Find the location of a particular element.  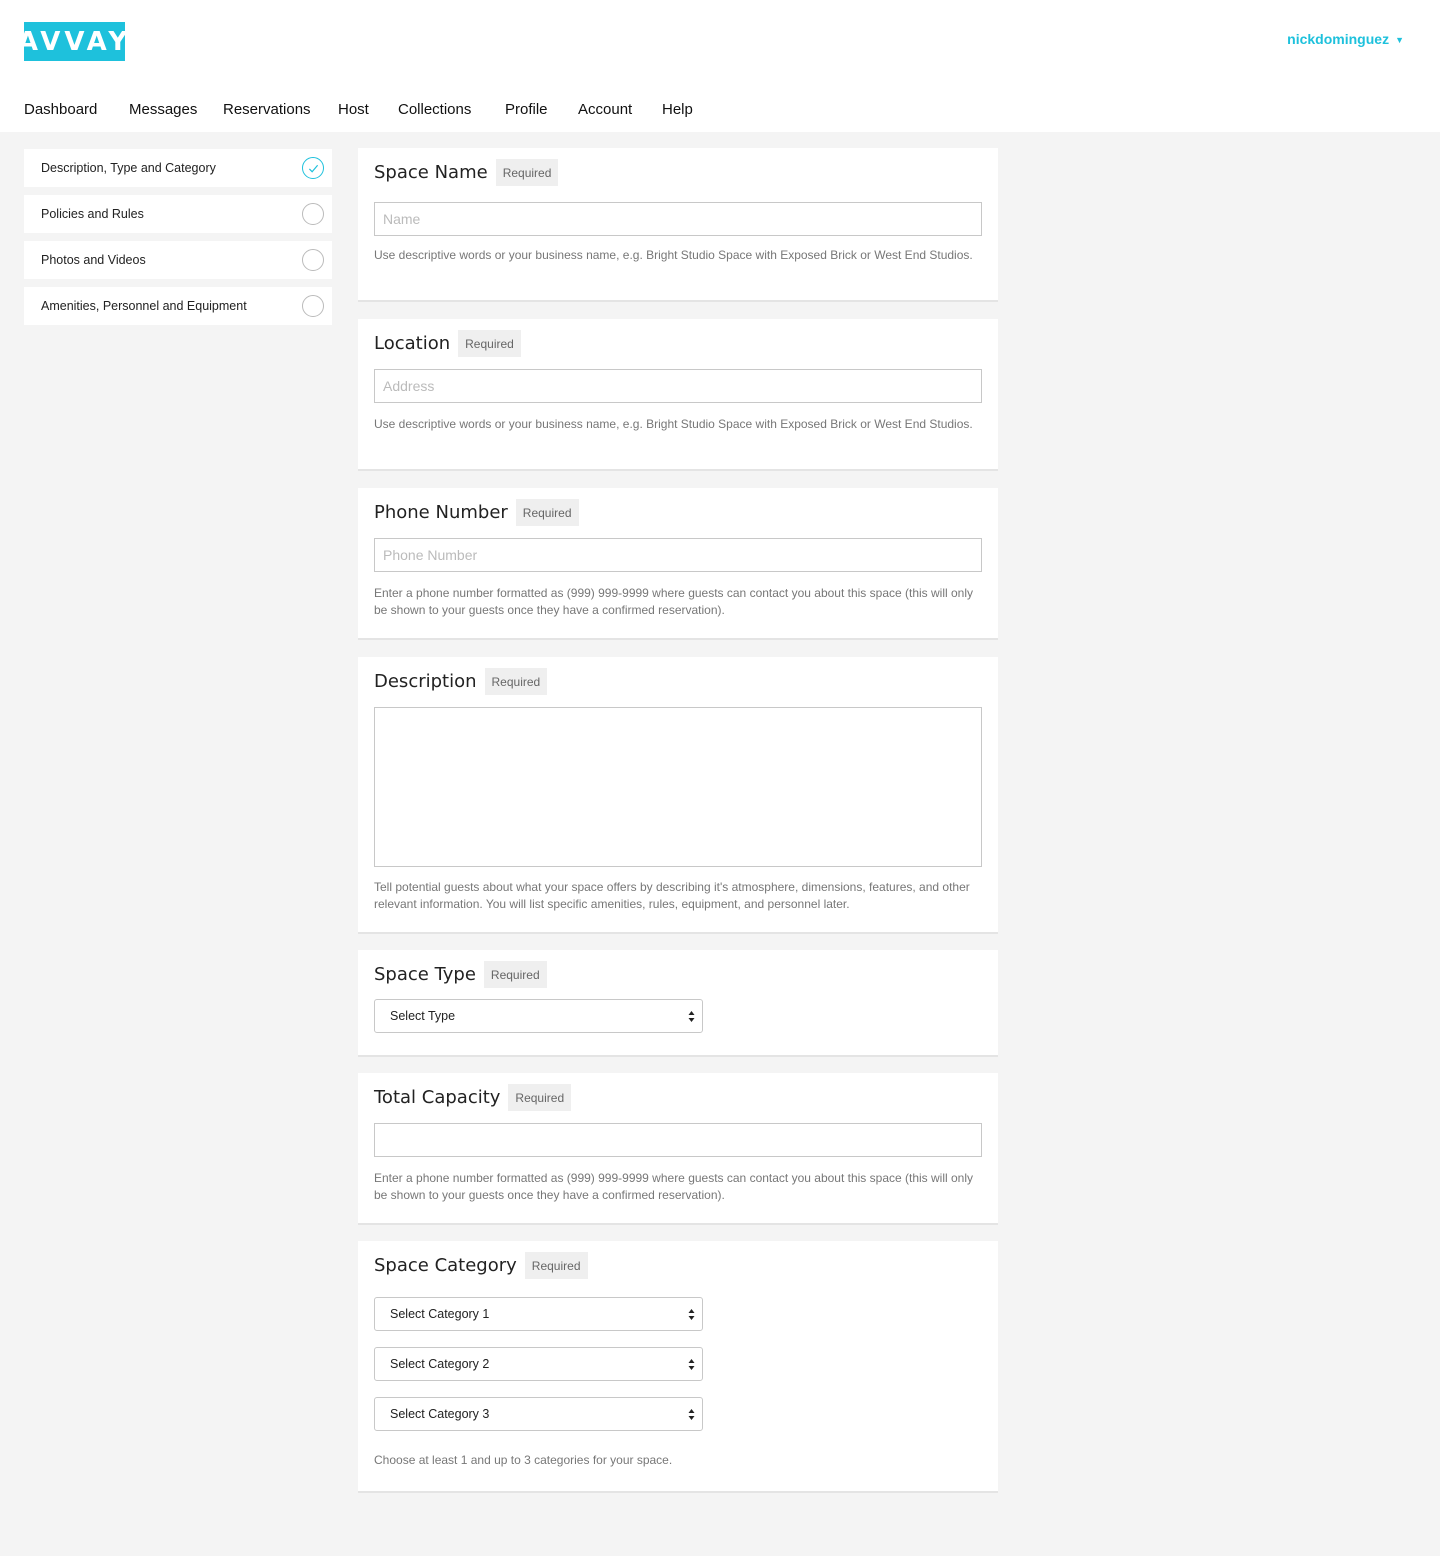

sidebar-item-policies: Policies and Rules is located at coordinates (178, 214).